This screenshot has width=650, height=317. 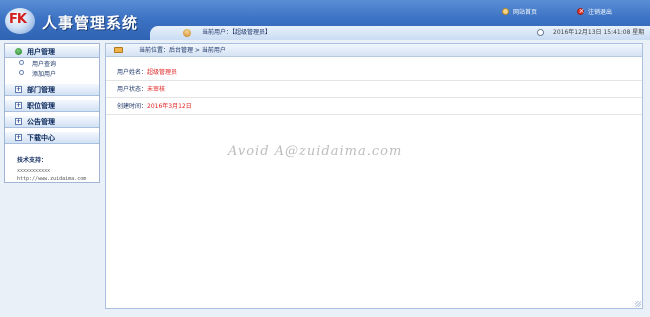 What do you see at coordinates (505, 11) in the screenshot?
I see `home-icon` at bounding box center [505, 11].